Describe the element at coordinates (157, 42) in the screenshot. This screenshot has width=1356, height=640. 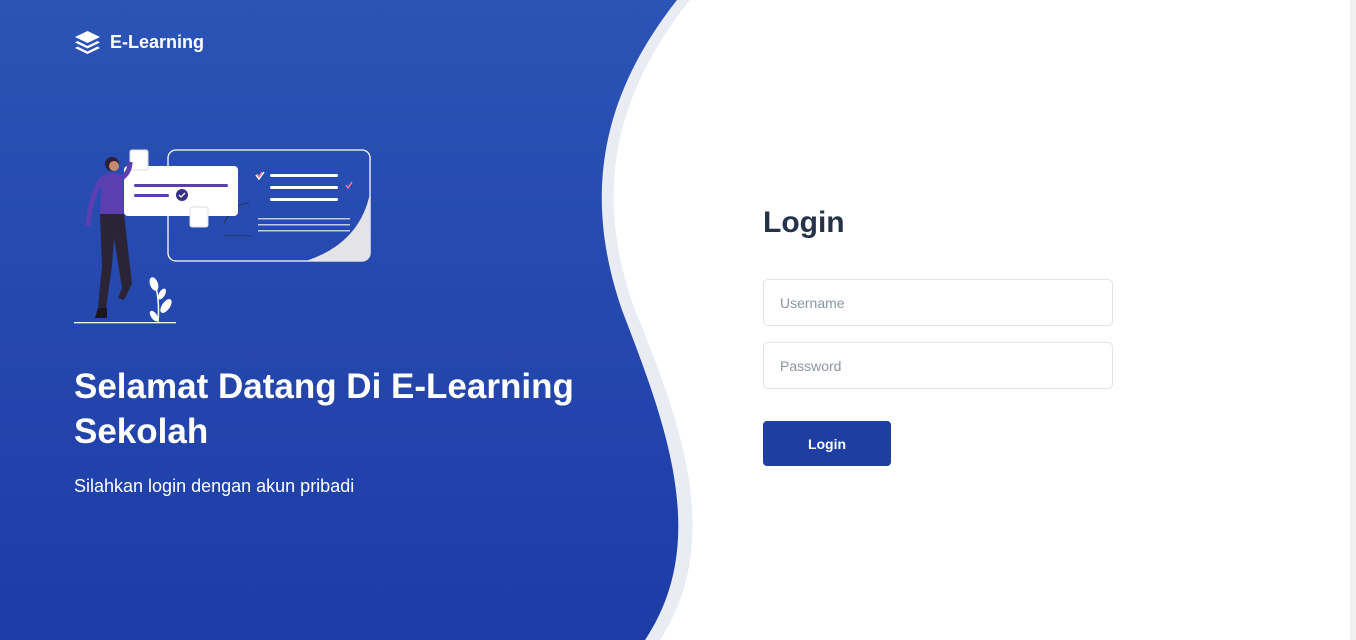
I see `brand-name: E-Learning` at that location.